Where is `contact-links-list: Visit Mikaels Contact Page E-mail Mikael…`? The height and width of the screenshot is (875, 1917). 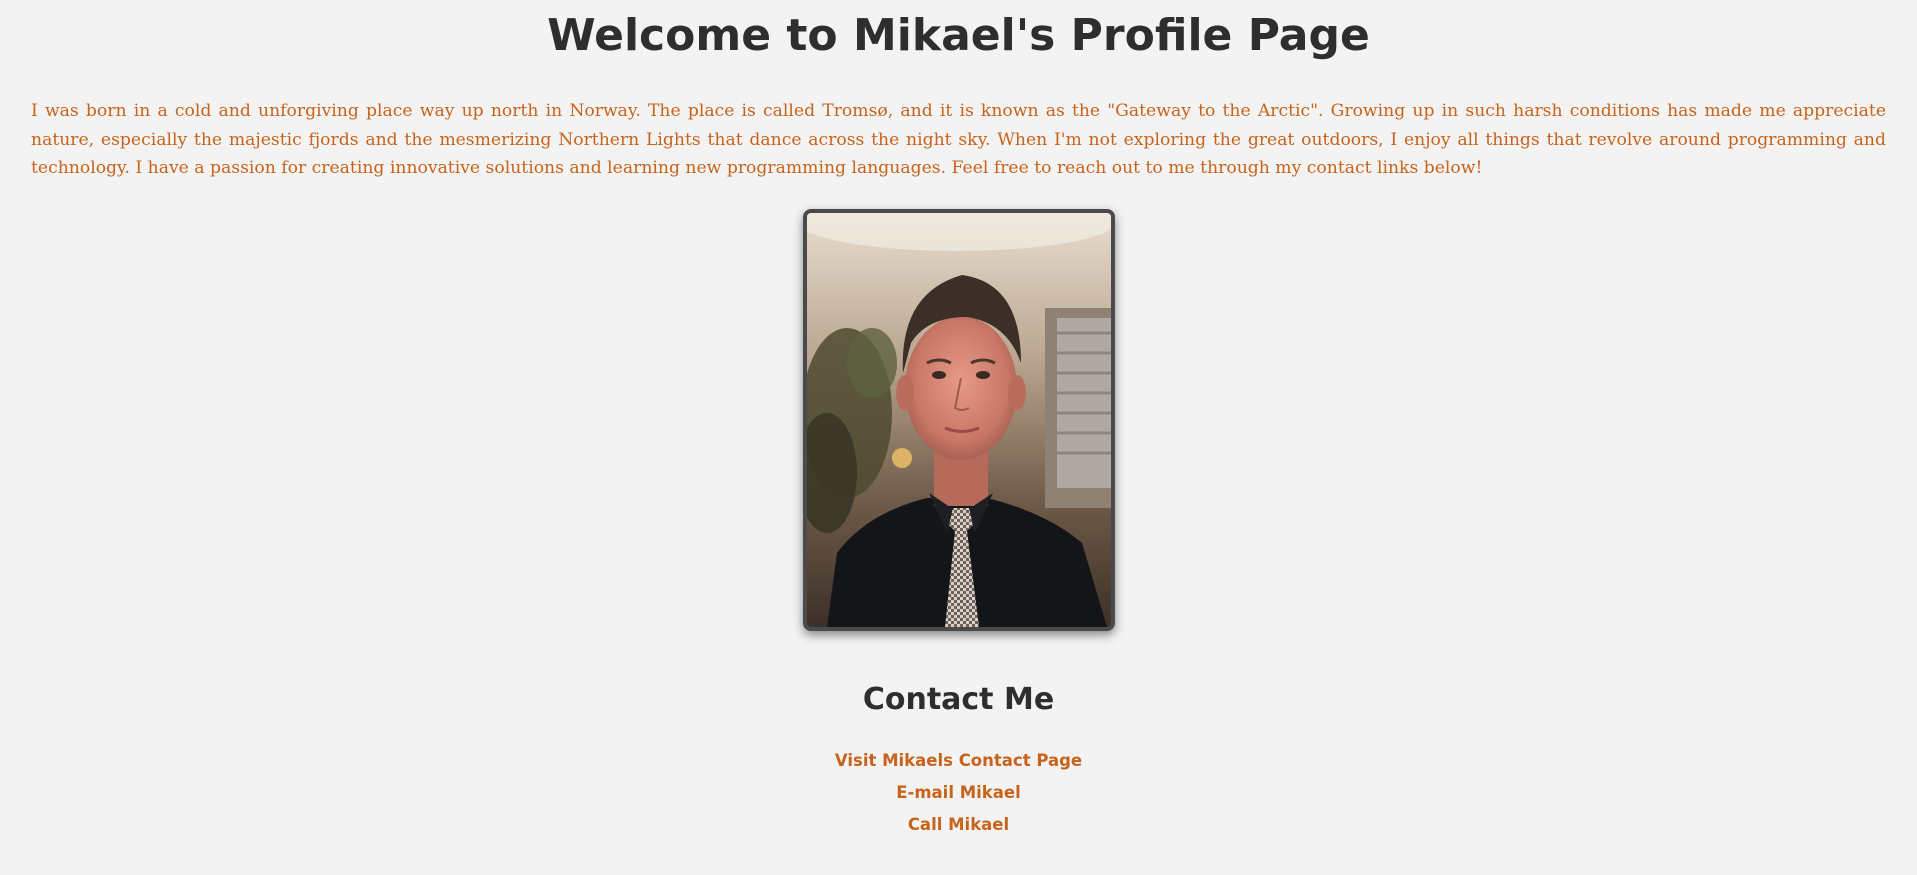
contact-links-list: Visit Mikaels Contact Page E-mail Mikael… is located at coordinates (958, 794).